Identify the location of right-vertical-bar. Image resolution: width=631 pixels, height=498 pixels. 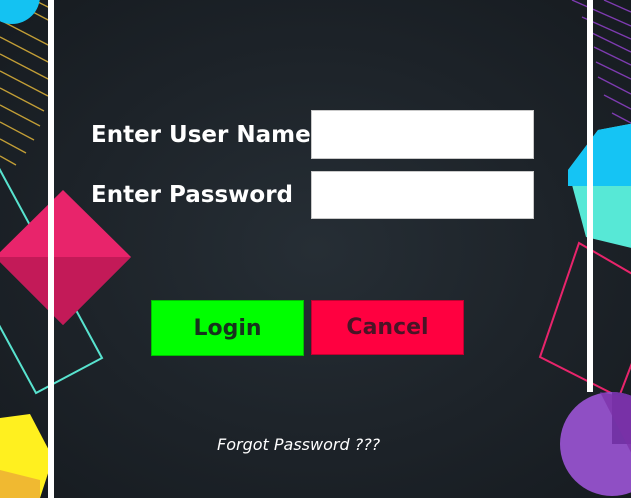
(590, 196).